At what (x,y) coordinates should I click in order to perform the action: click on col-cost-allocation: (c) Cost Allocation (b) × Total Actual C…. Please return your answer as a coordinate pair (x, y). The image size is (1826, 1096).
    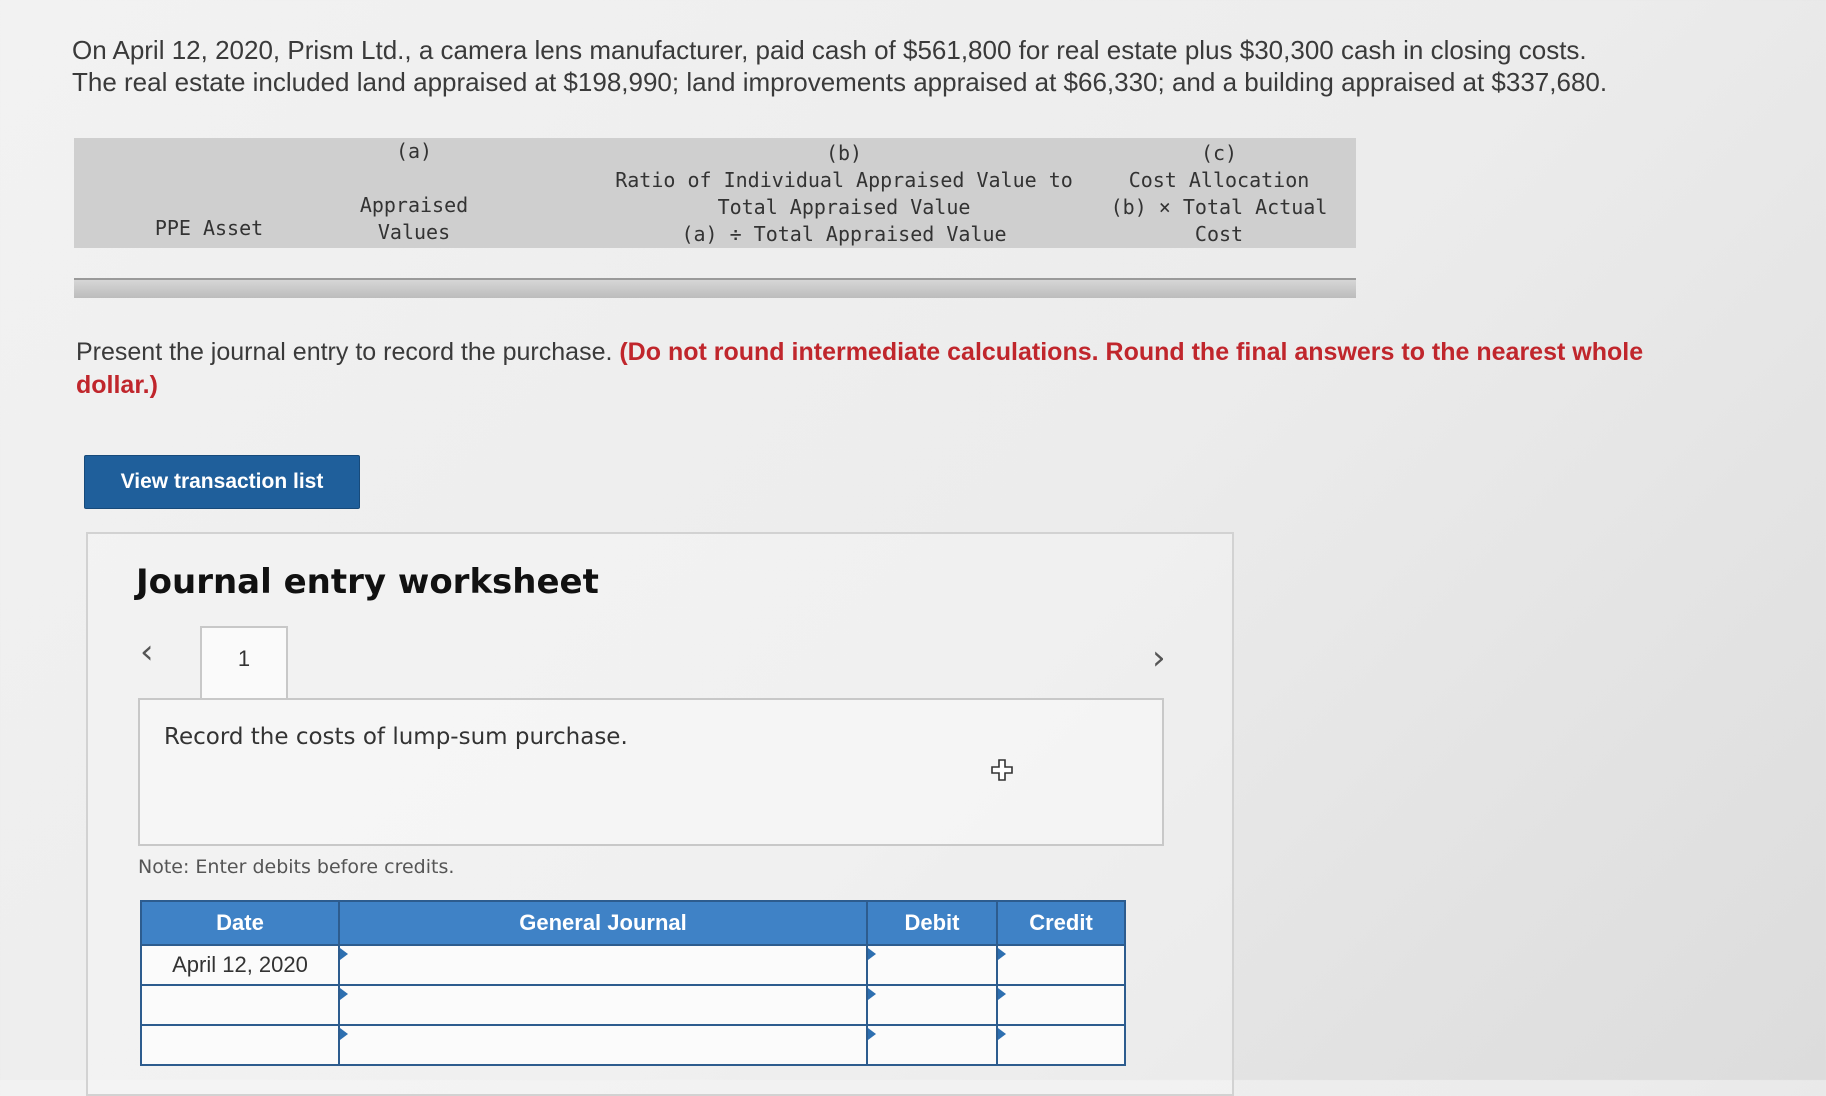
    Looking at the image, I should click on (1219, 193).